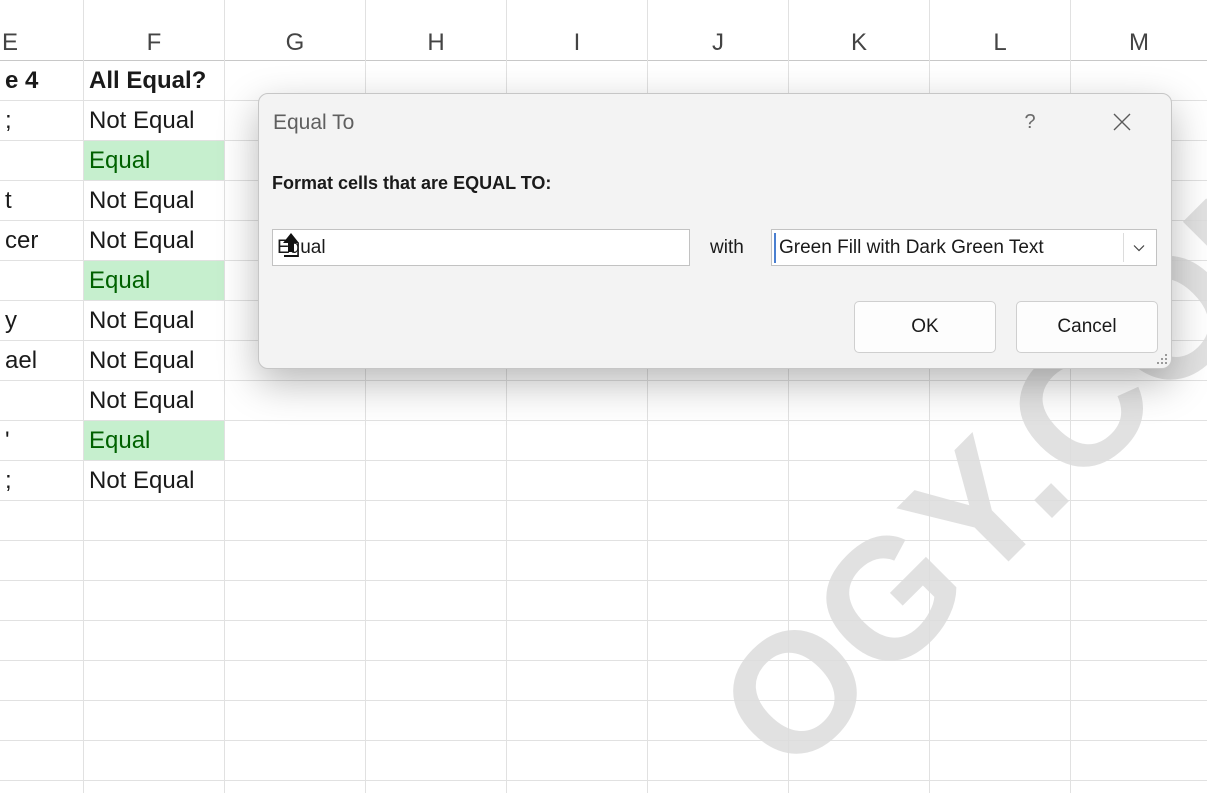 Image resolution: width=1207 pixels, height=793 pixels. I want to click on cell-f3: Equal, so click(154, 160).